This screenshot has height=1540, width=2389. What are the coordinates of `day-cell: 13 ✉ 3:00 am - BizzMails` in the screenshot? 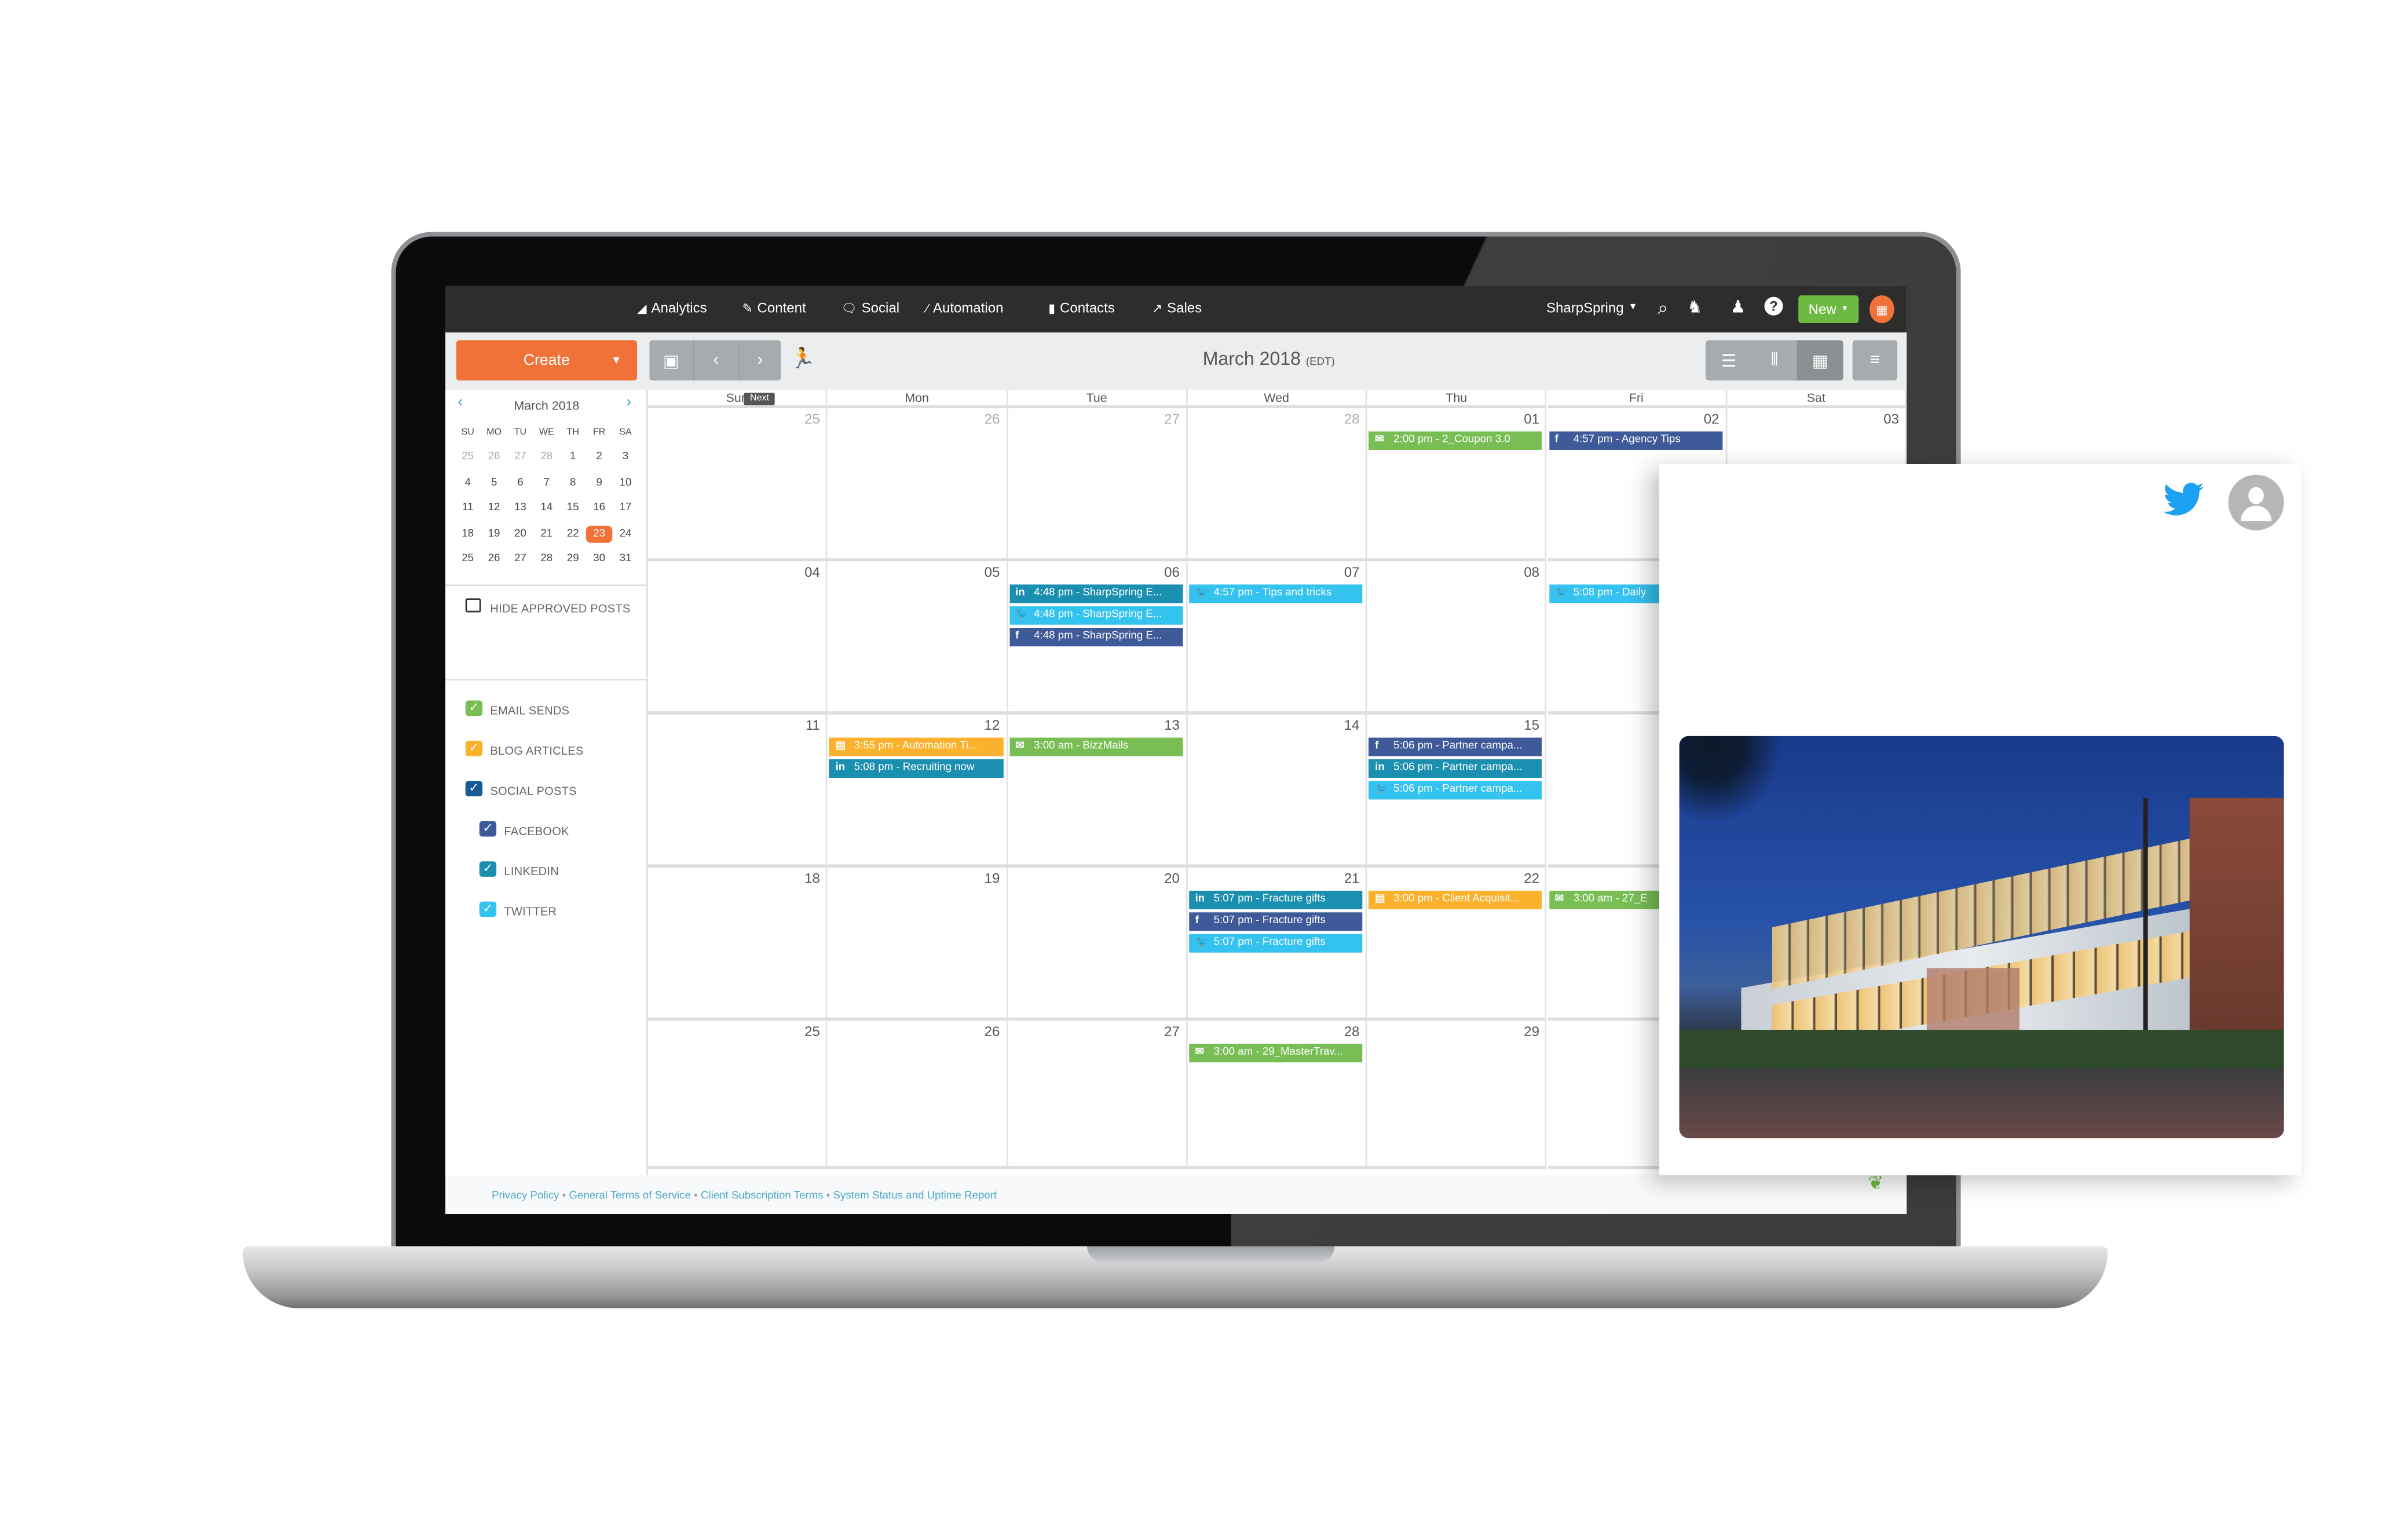 It's located at (1097, 791).